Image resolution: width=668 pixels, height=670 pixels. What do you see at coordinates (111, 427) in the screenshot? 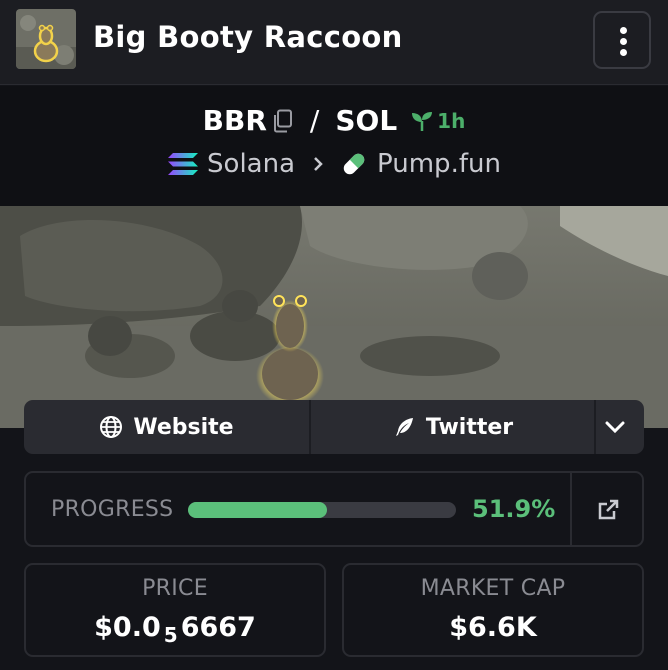
I see `globe-icon` at bounding box center [111, 427].